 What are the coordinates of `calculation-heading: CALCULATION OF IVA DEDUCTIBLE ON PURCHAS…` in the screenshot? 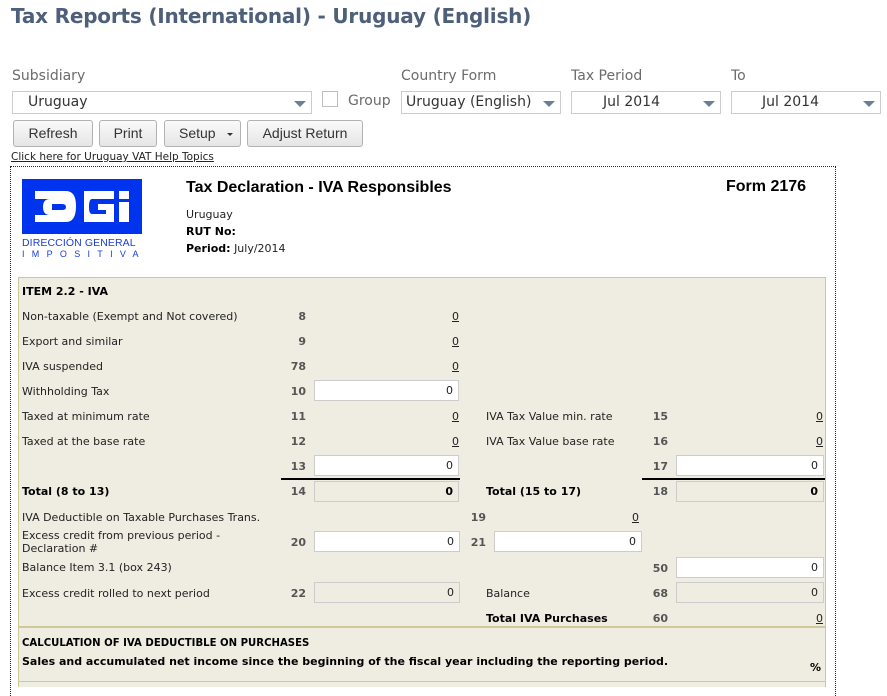 It's located at (166, 642).